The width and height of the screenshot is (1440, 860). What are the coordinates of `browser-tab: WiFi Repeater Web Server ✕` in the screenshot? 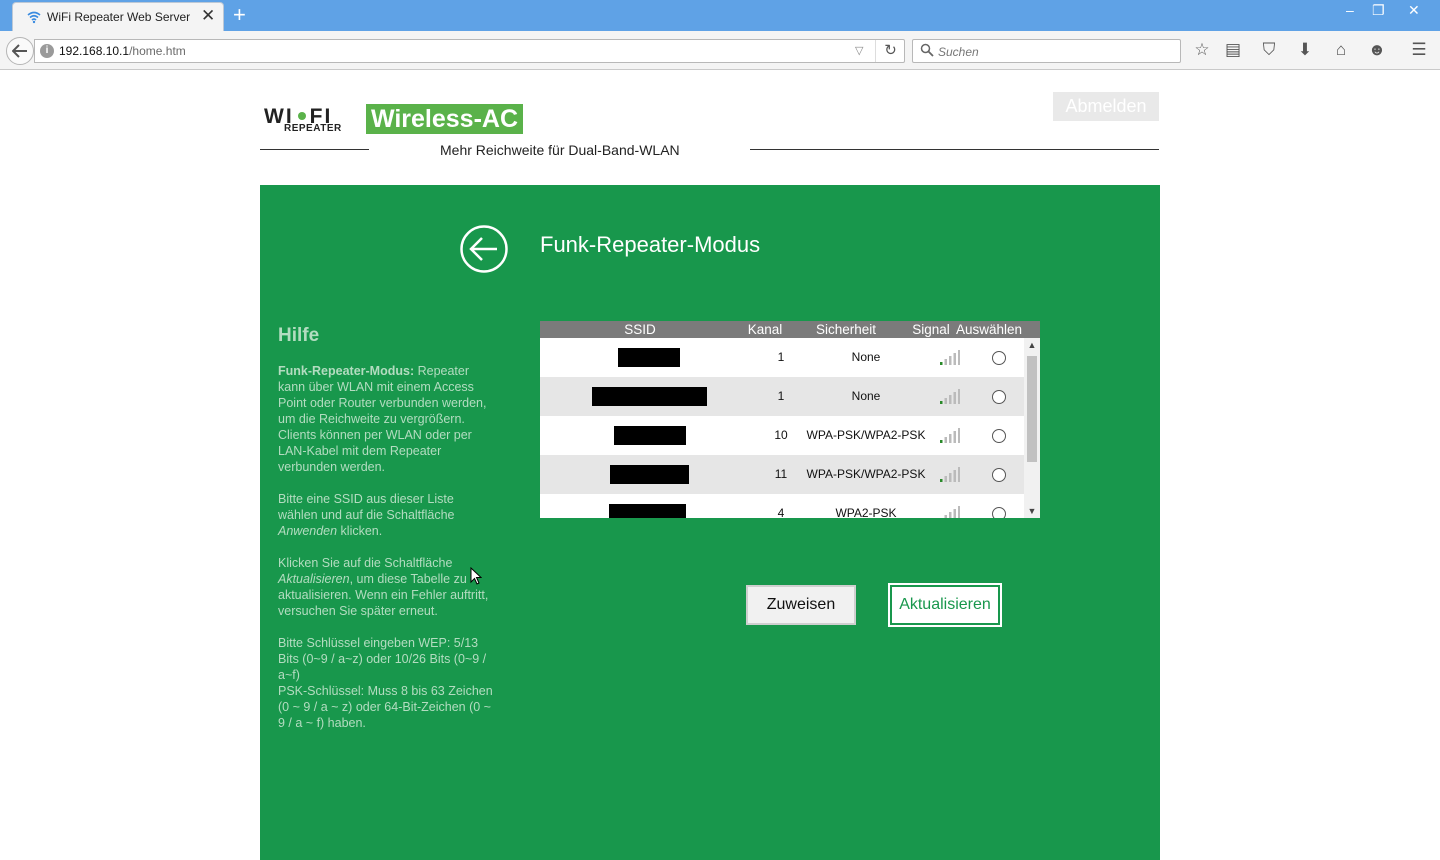 It's located at (118, 16).